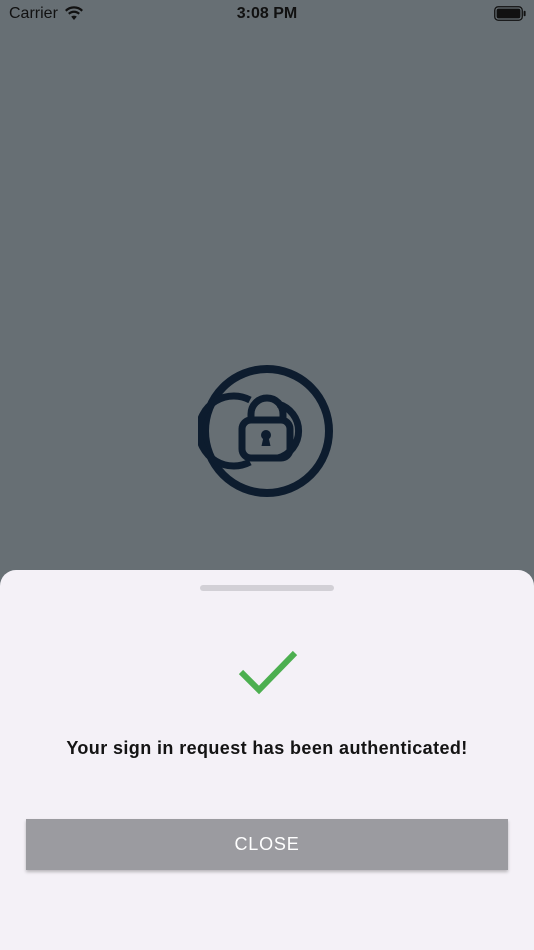 Image resolution: width=534 pixels, height=950 pixels. Describe the element at coordinates (265, 431) in the screenshot. I see `lock-emblem-icon` at that location.